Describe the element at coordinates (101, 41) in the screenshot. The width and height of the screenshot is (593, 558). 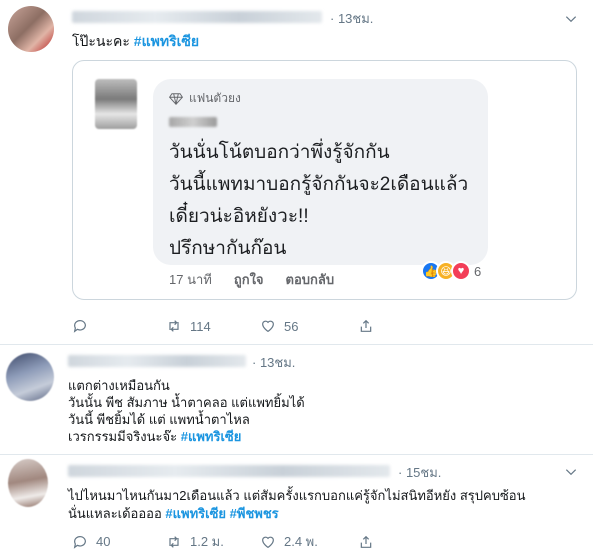
I see `tweet-body: โป๊ะนะคะ` at that location.